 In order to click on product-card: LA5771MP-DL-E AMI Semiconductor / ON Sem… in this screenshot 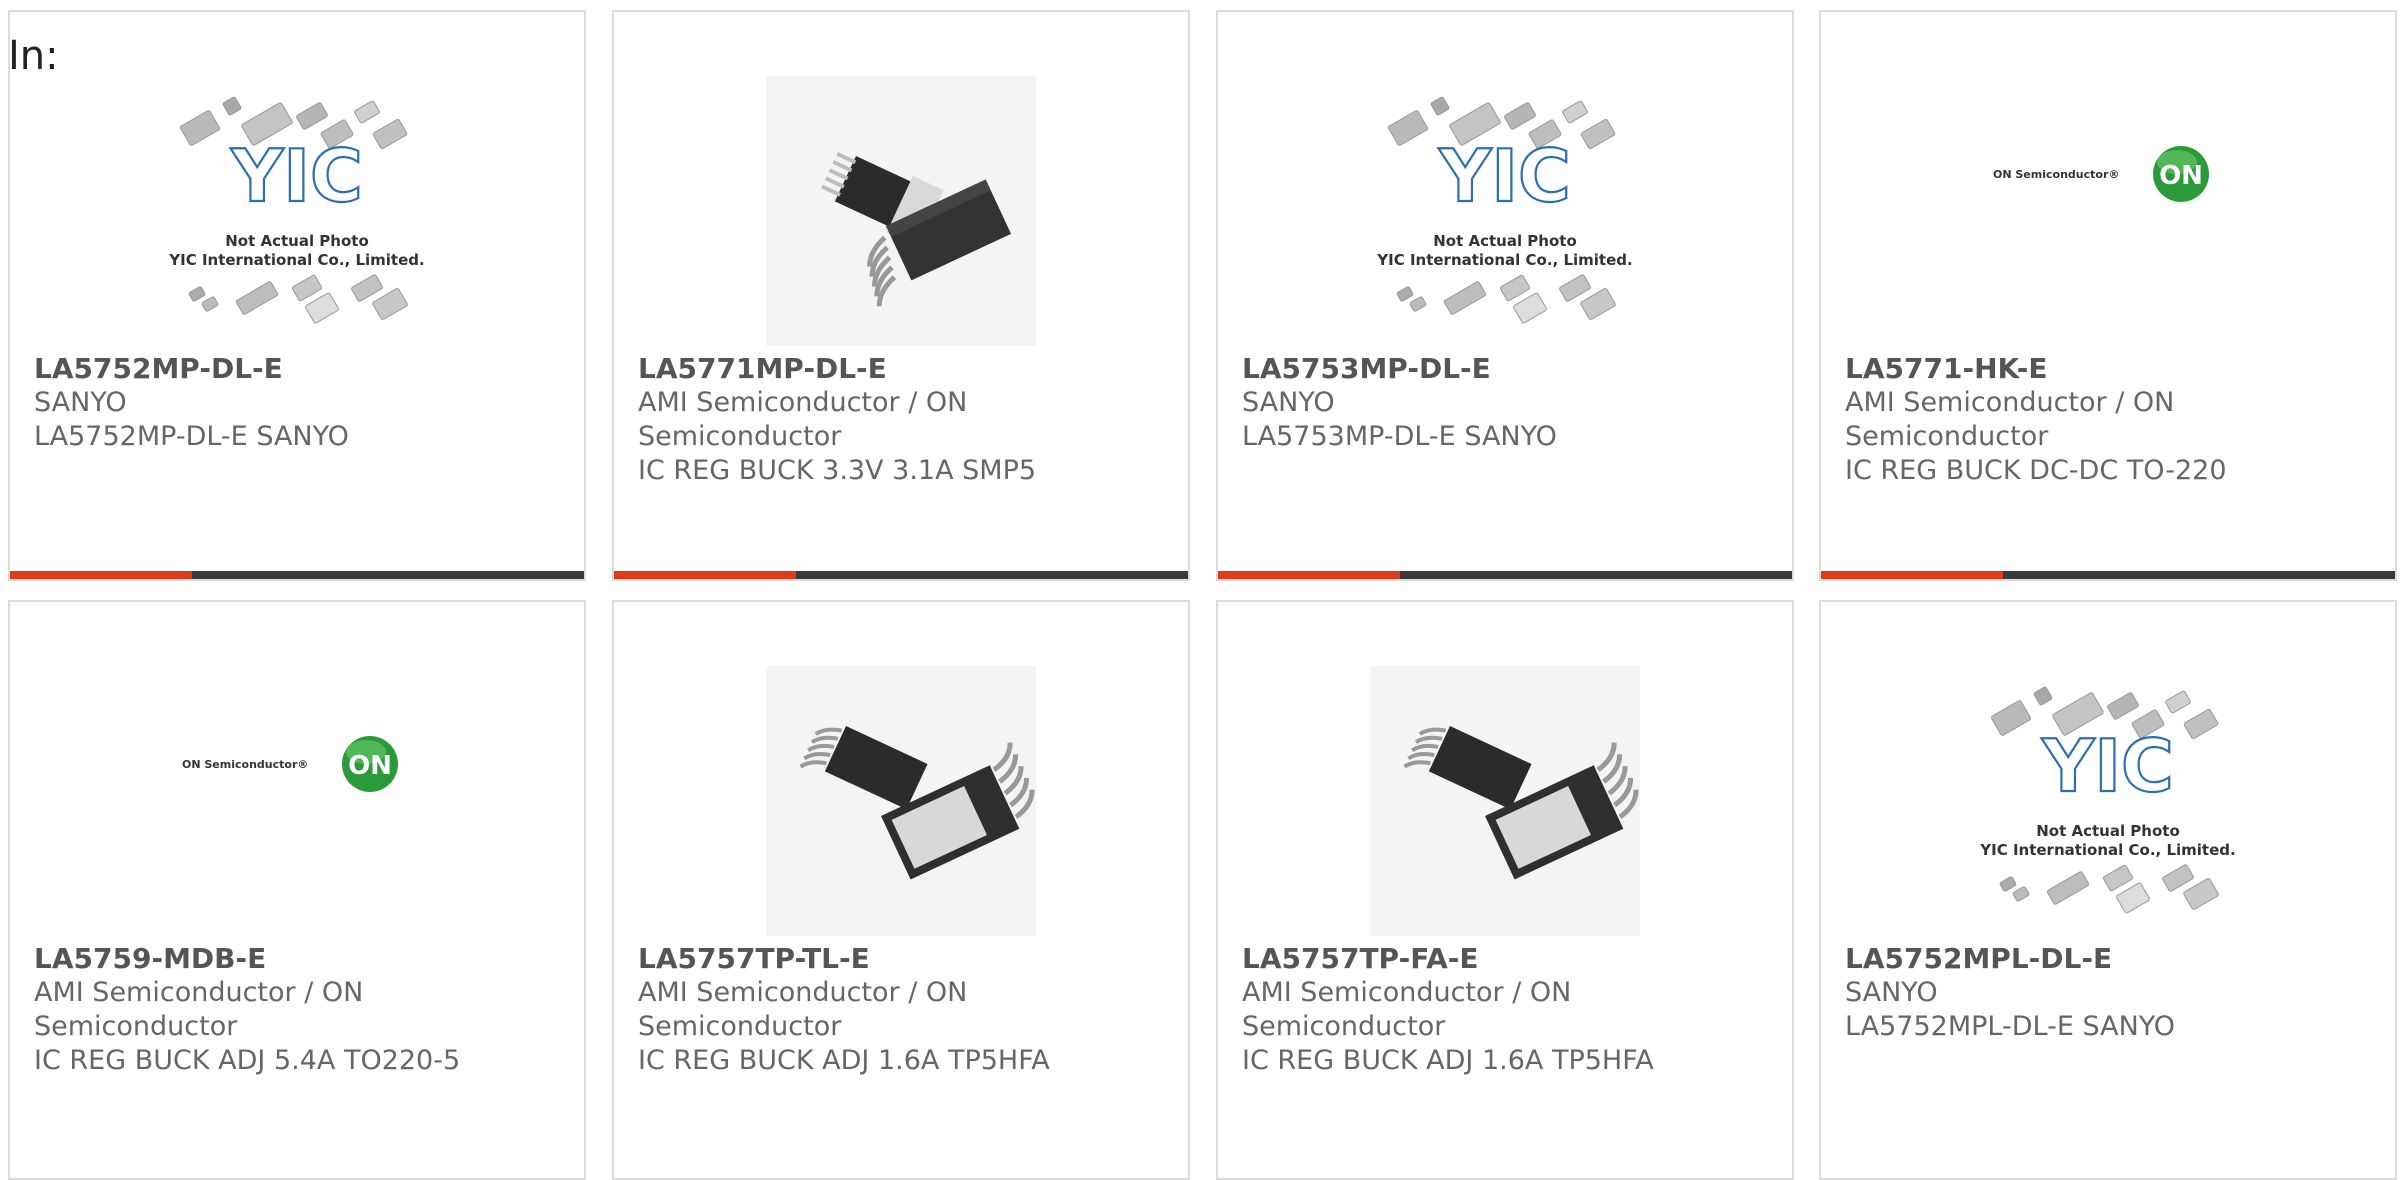, I will do `click(901, 295)`.